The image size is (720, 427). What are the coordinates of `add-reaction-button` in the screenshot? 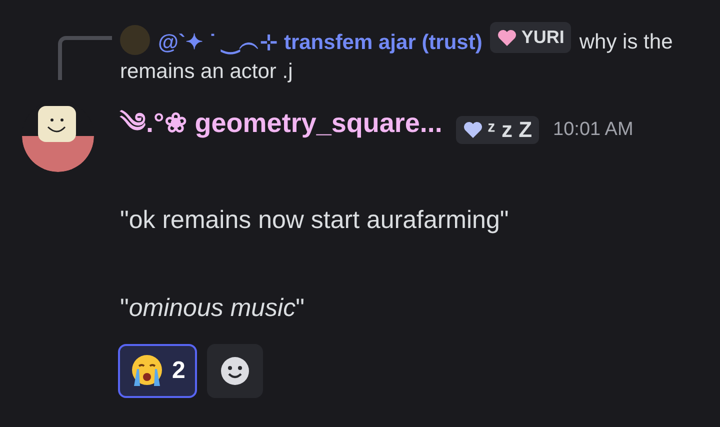 It's located at (235, 371).